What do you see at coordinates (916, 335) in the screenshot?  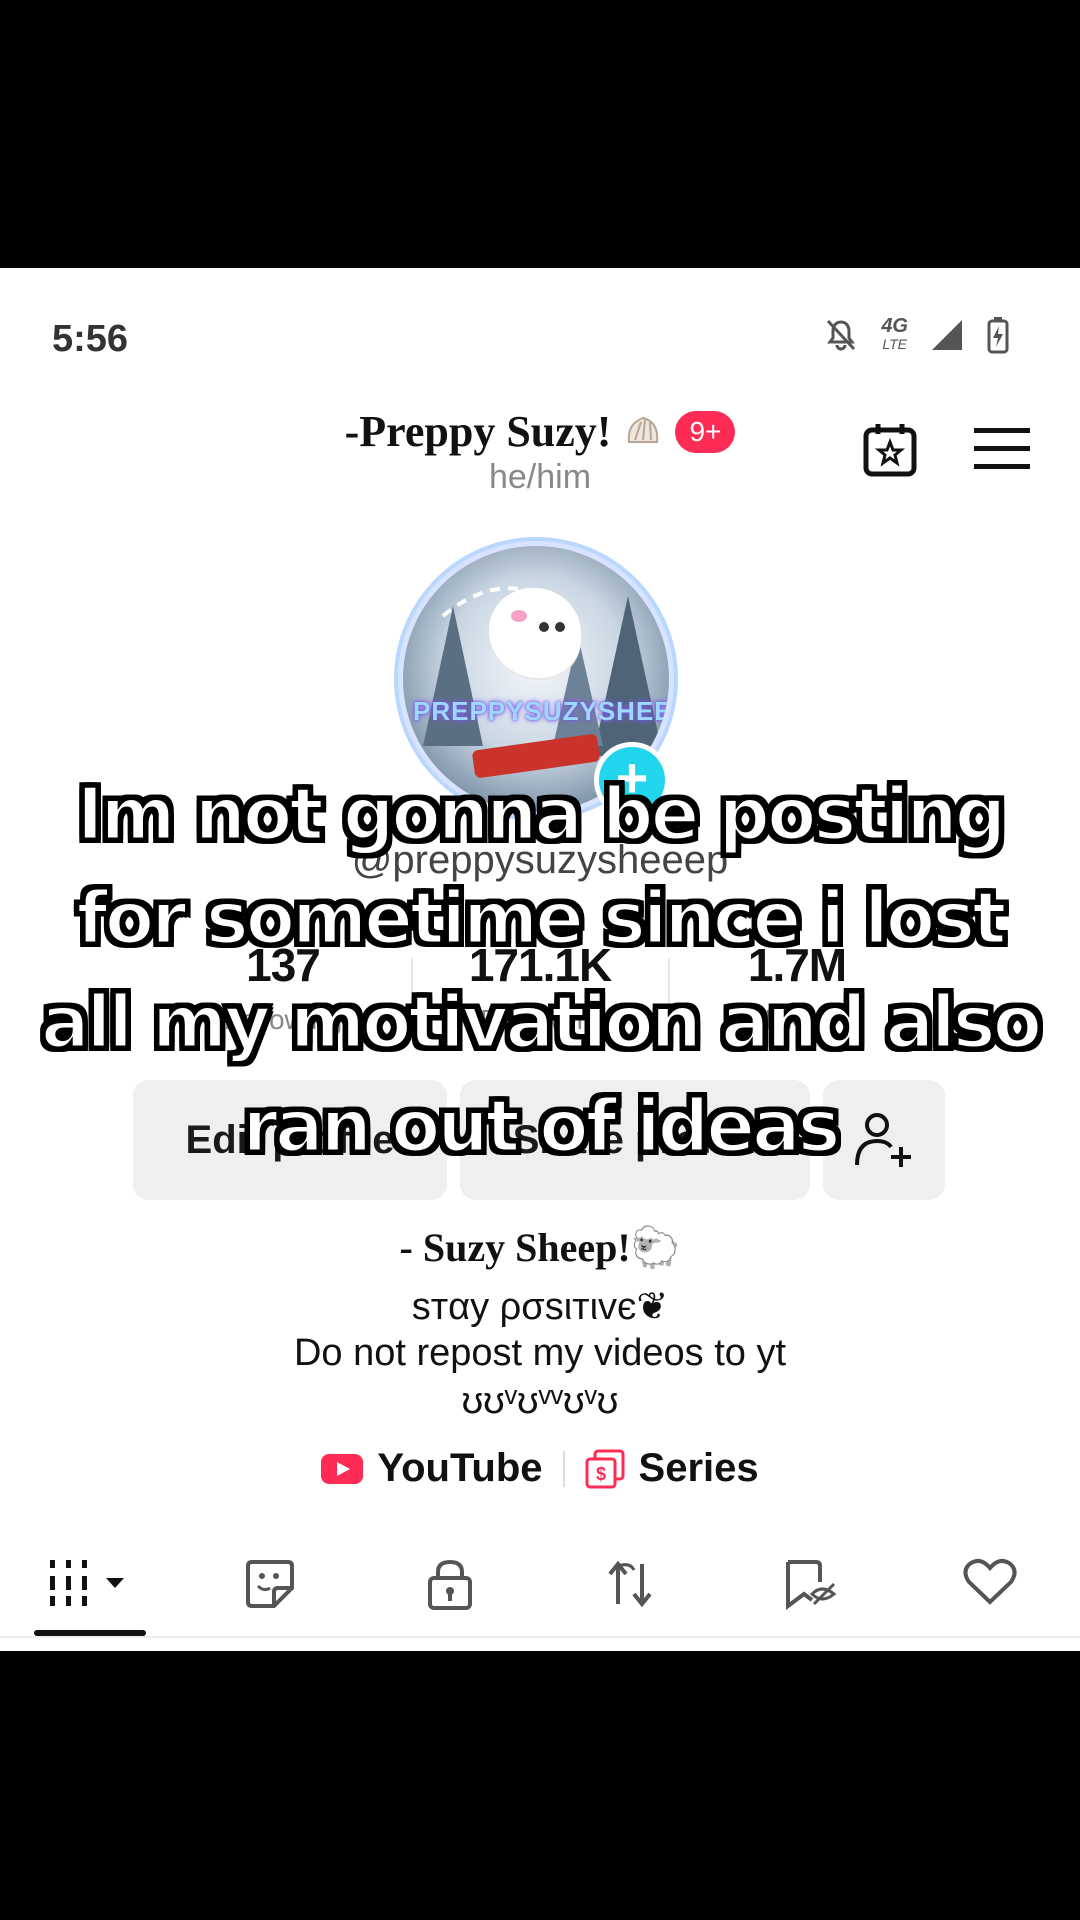 I see `status-icons: 4G LTE` at bounding box center [916, 335].